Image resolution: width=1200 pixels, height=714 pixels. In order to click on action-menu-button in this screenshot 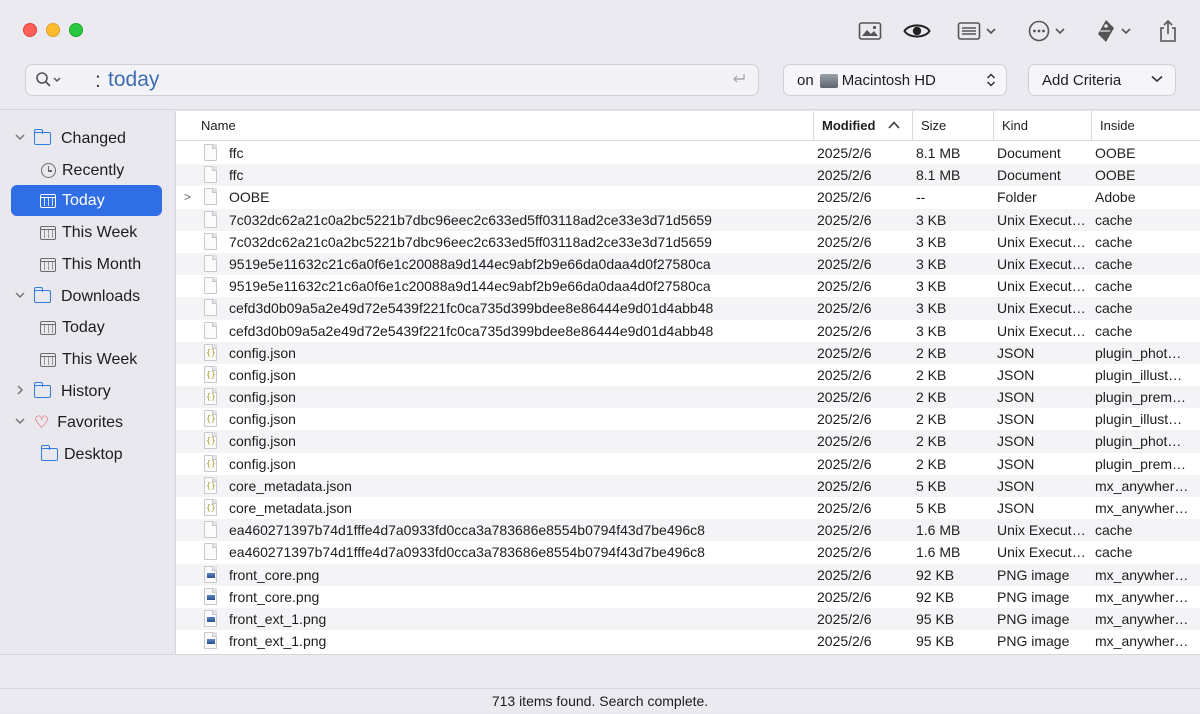, I will do `click(1046, 31)`.